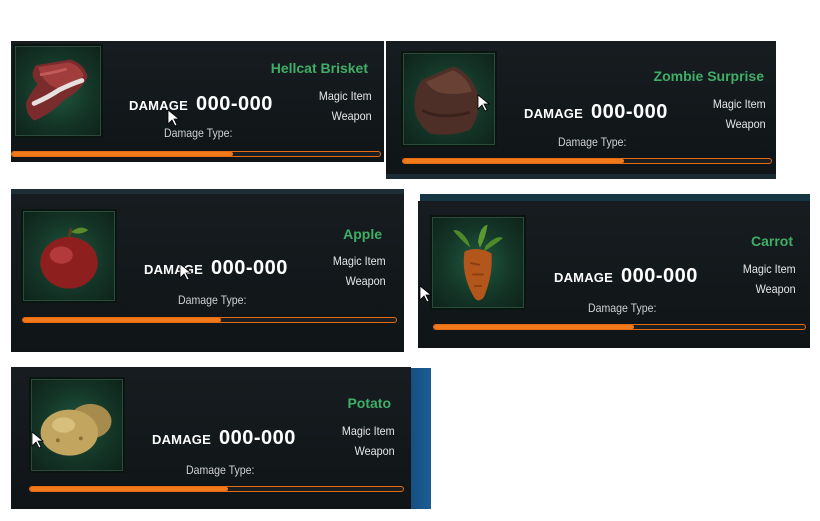 This screenshot has height=521, width=820. Describe the element at coordinates (771, 241) in the screenshot. I see `item-name: Carrot` at that location.